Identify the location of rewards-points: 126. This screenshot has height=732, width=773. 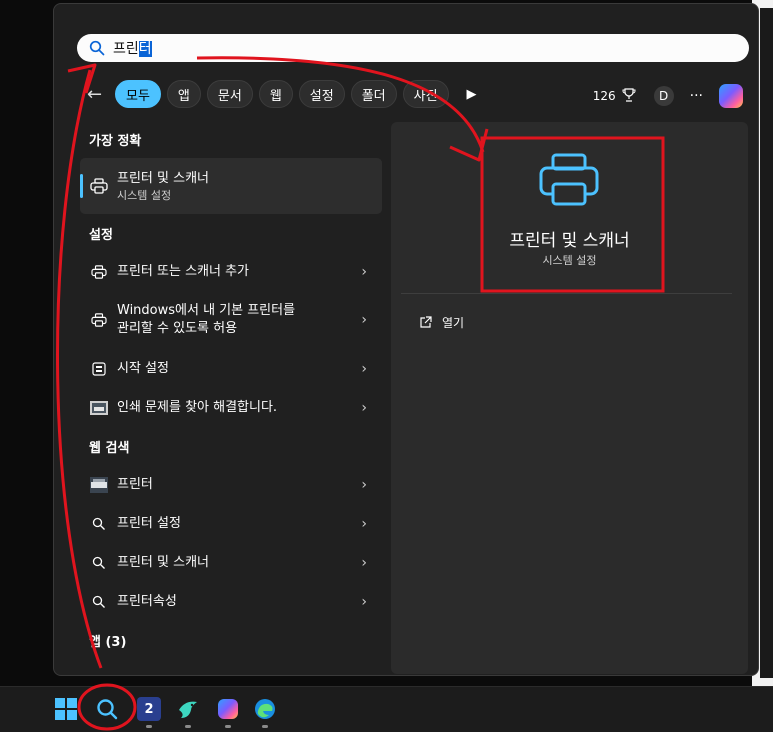
(604, 96).